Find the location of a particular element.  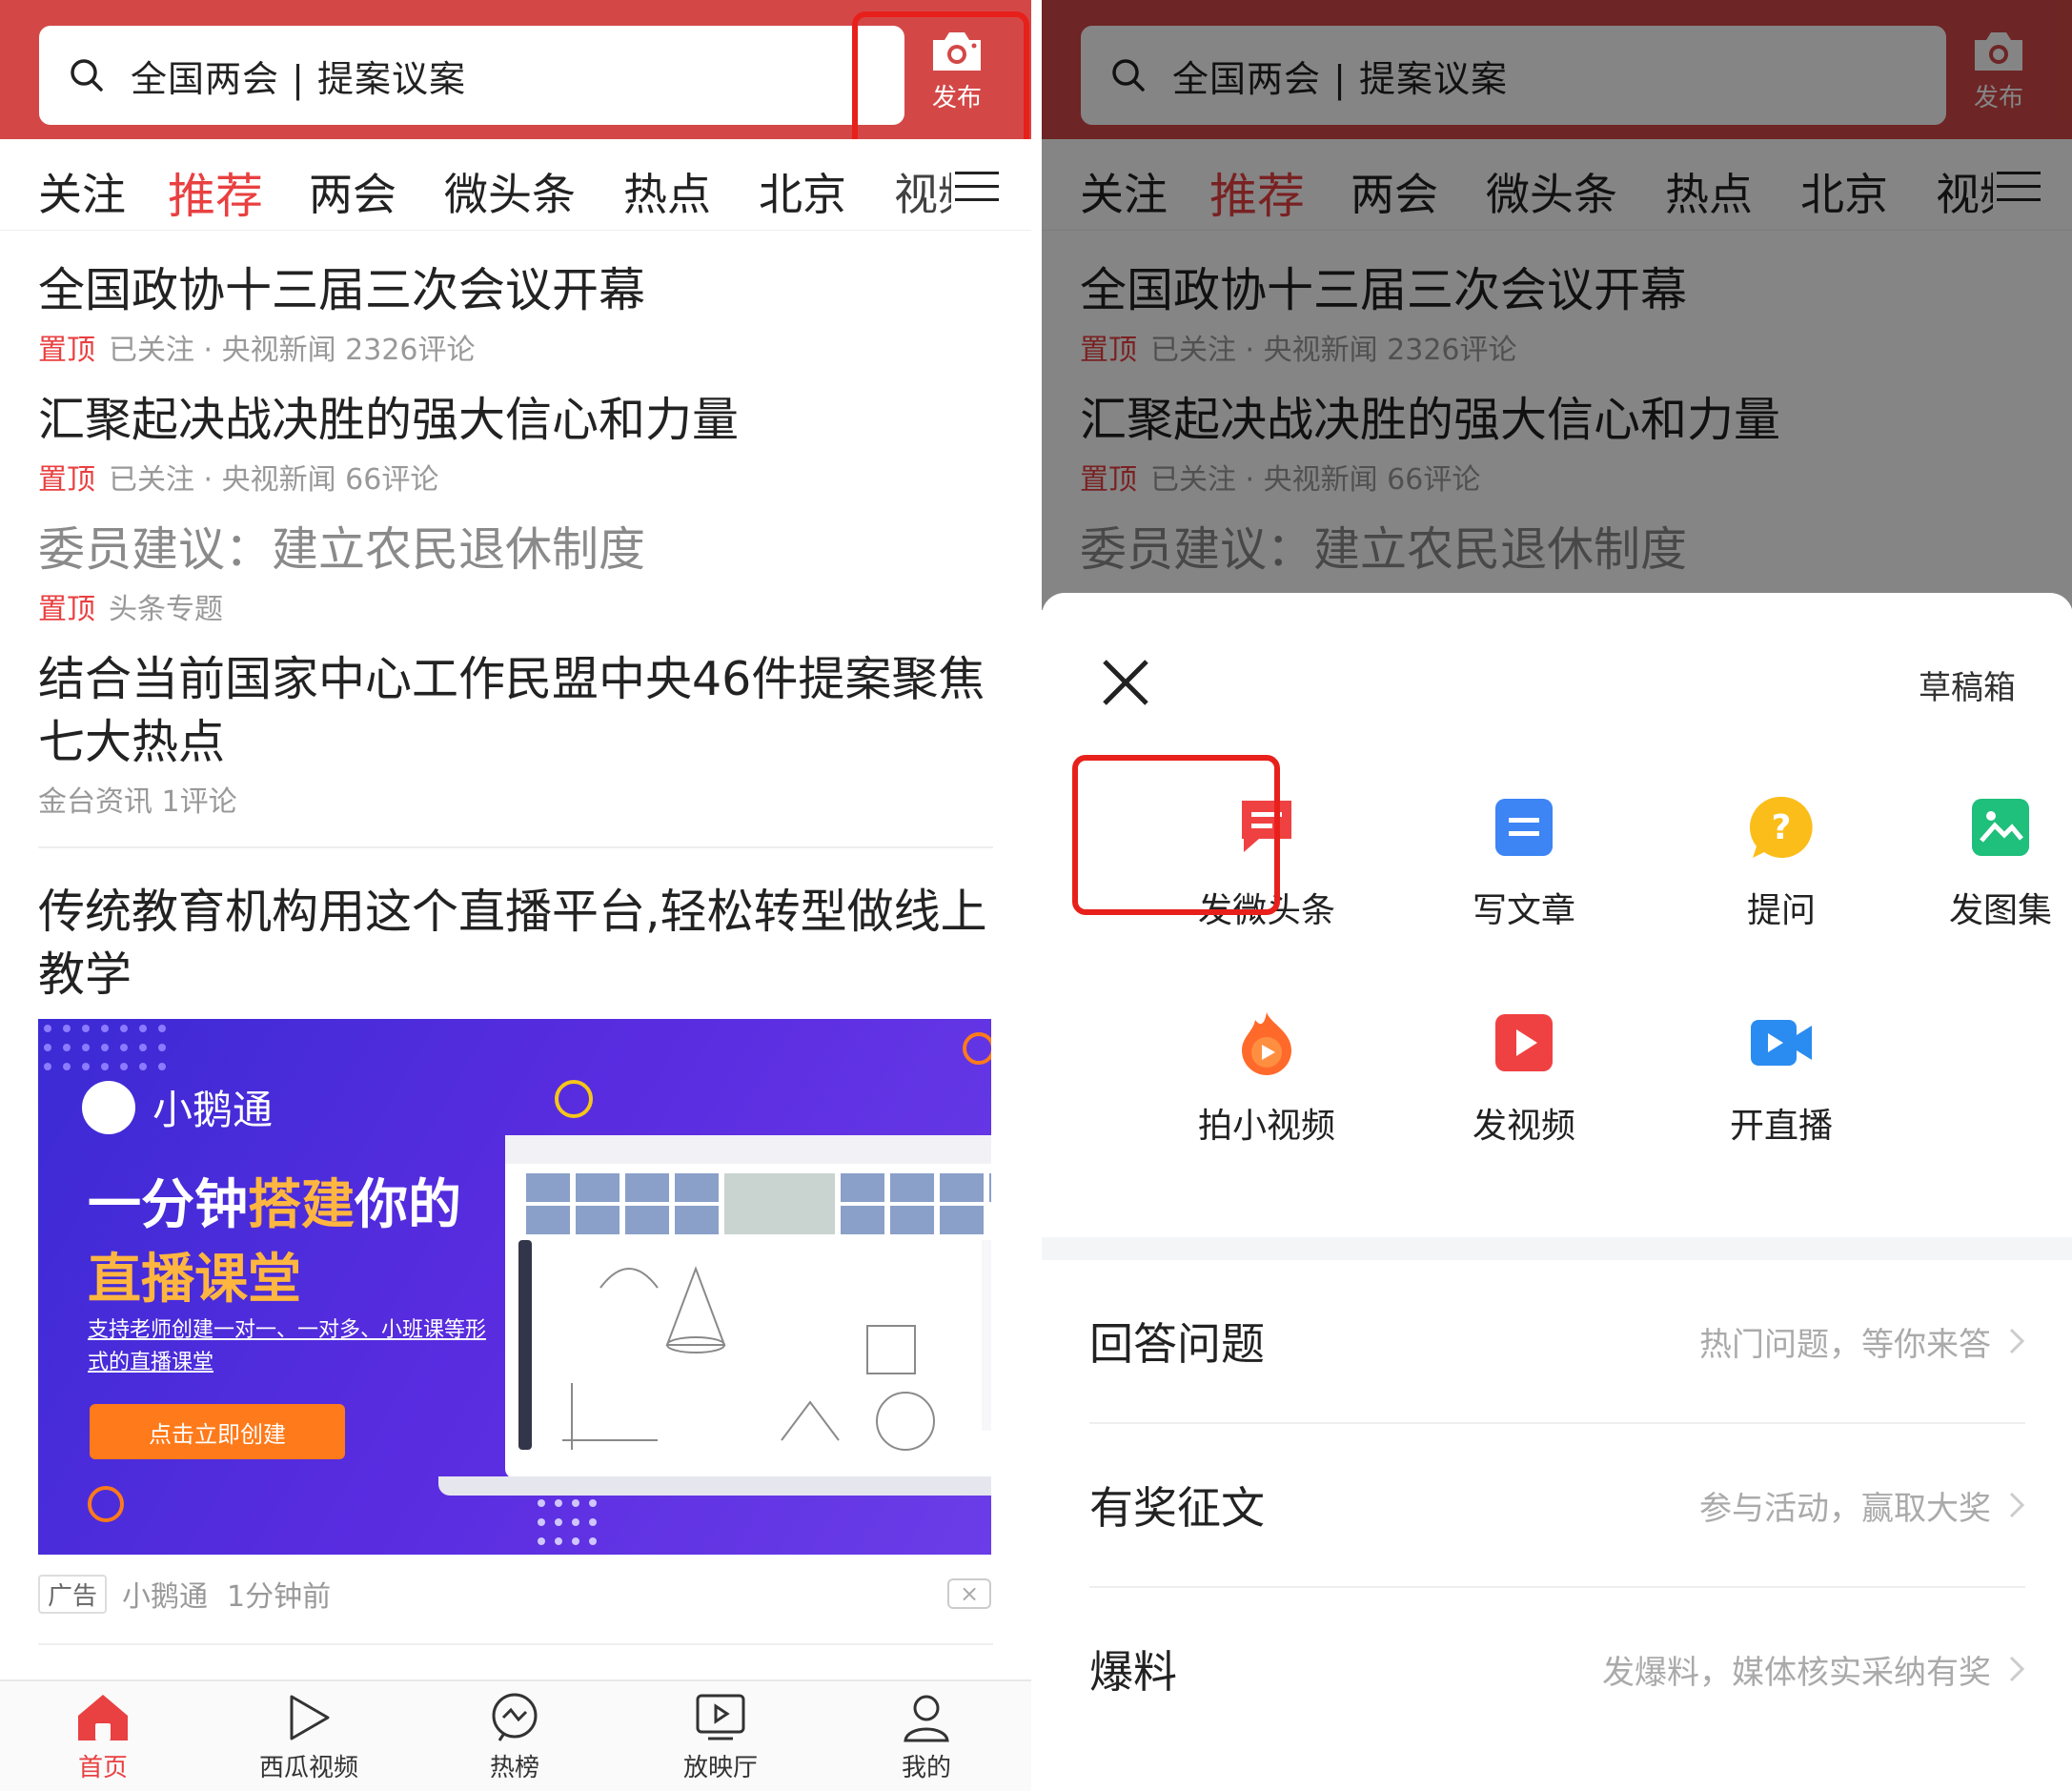

action-label: 发图集 is located at coordinates (2000, 910).